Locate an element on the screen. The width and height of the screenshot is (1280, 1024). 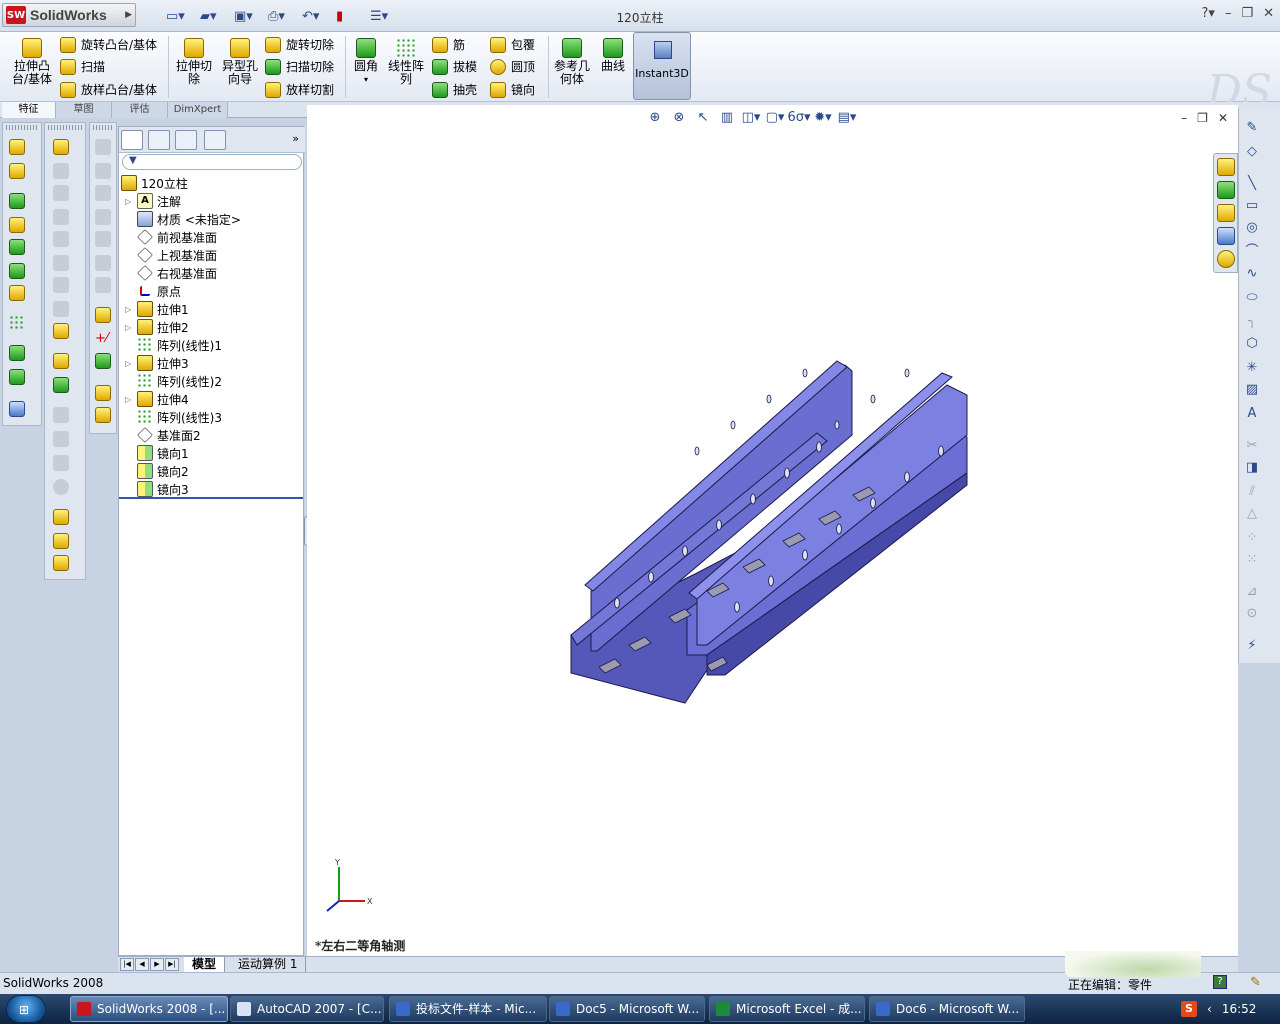
fillet-sketch-icon: ╮ is located at coordinates (1252, 322).